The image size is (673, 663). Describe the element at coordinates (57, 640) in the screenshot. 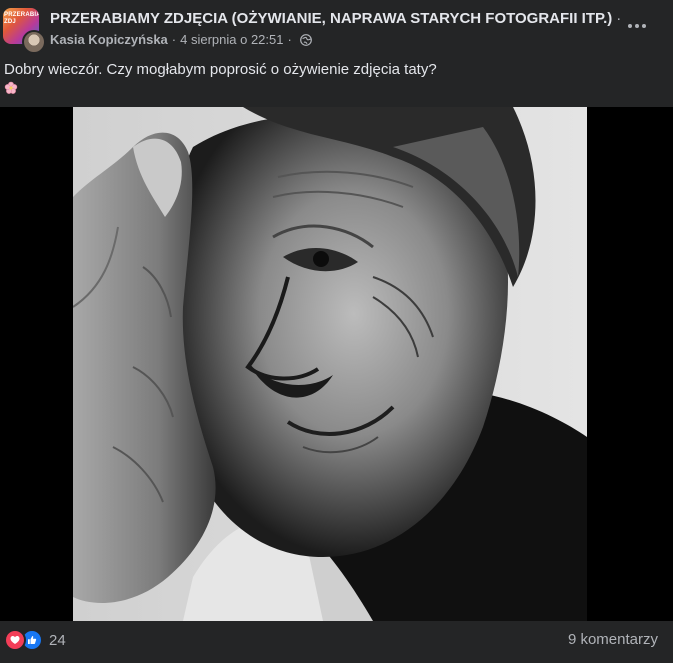

I see `reaction-count: 24` at that location.